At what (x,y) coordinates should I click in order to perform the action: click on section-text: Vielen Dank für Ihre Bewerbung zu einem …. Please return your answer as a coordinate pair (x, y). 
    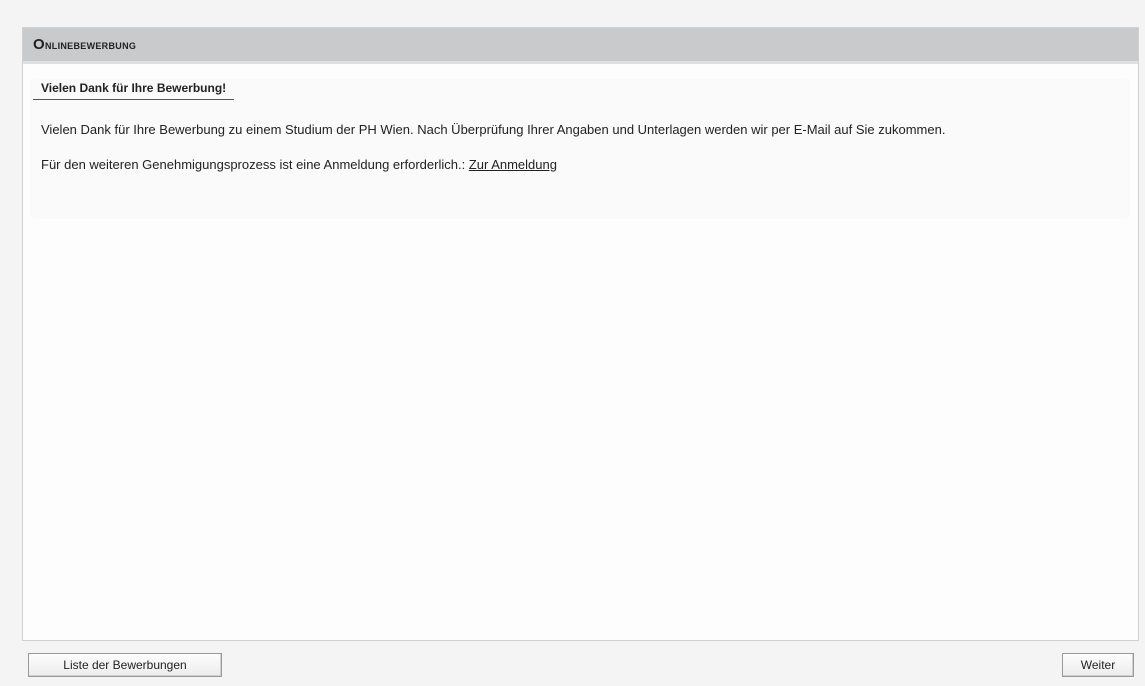
    Looking at the image, I should click on (578, 153).